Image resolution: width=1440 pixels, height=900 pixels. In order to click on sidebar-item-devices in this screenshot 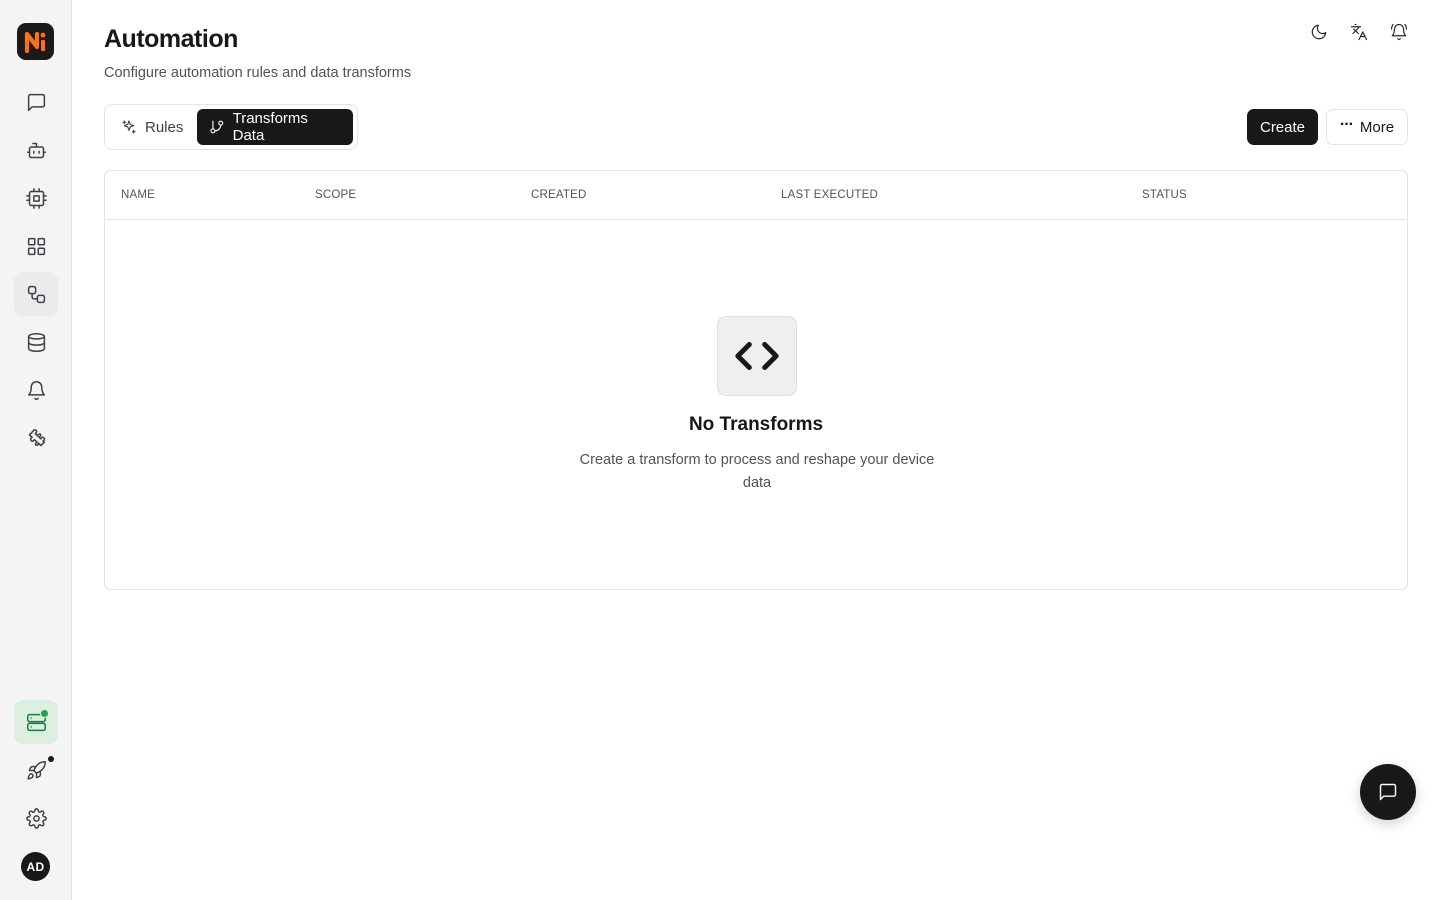, I will do `click(36, 198)`.